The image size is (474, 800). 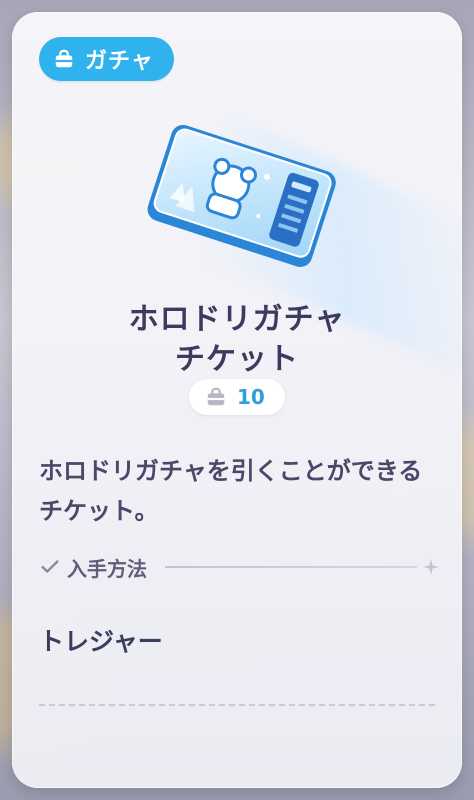 I want to click on ticket-bag-icon, so click(x=64, y=58).